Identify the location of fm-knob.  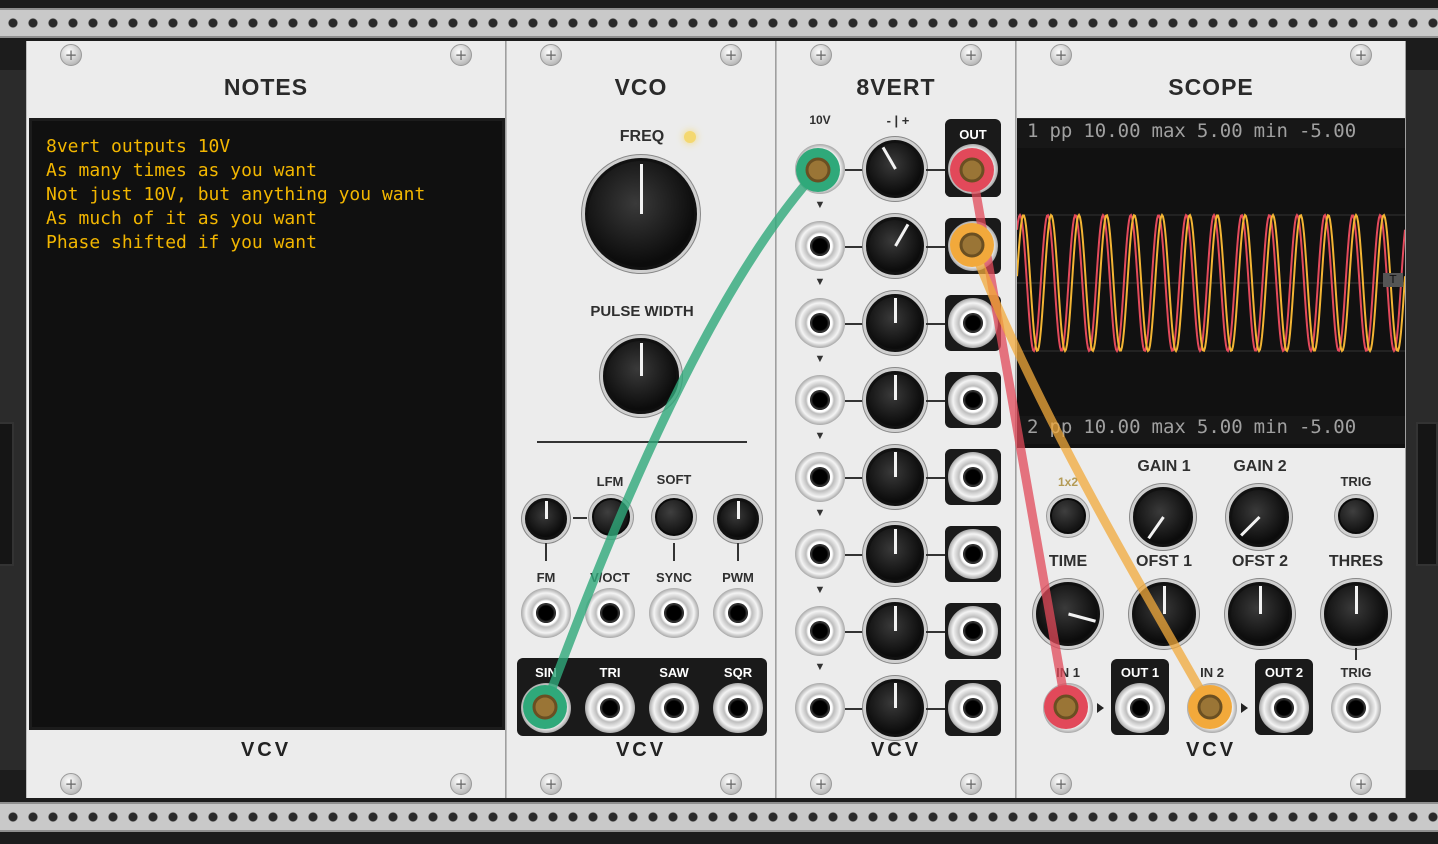
(546, 519).